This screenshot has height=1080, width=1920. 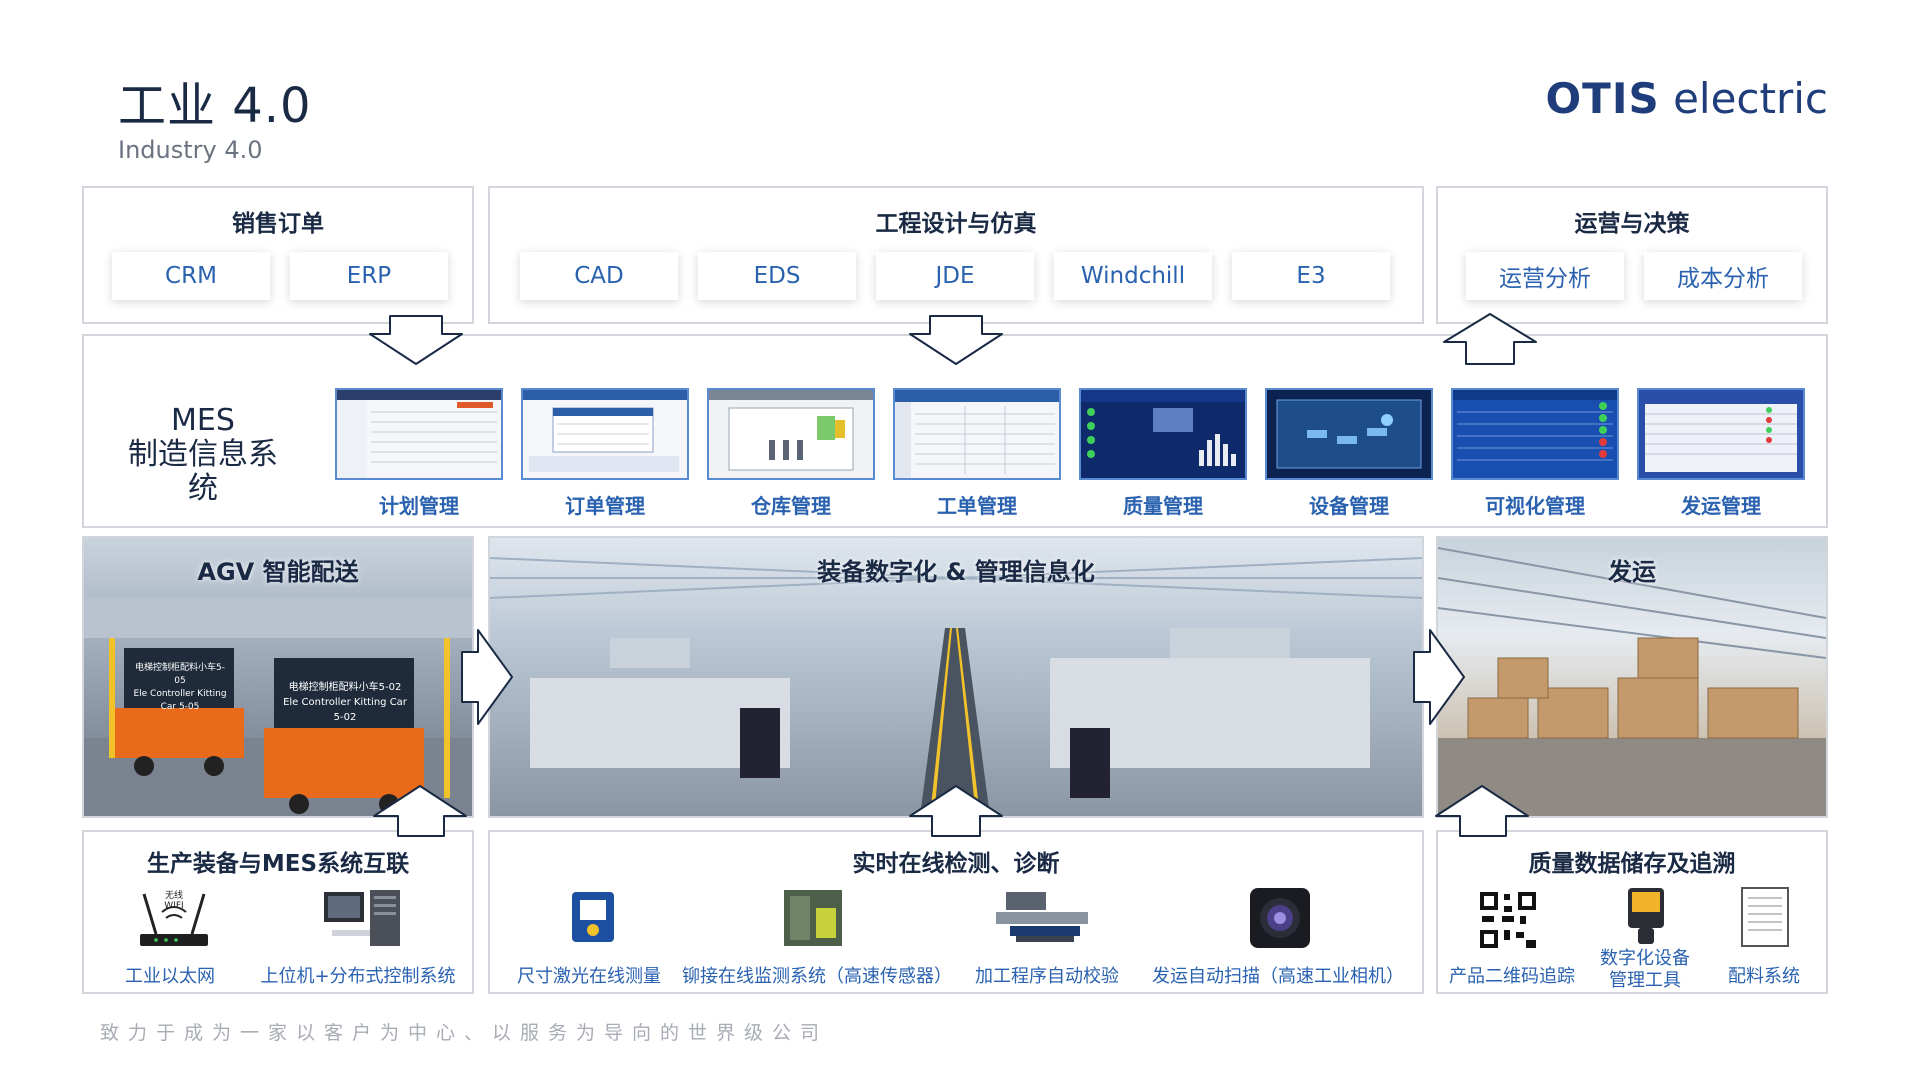 What do you see at coordinates (599, 276) in the screenshot?
I see `cad-chip: CAD` at bounding box center [599, 276].